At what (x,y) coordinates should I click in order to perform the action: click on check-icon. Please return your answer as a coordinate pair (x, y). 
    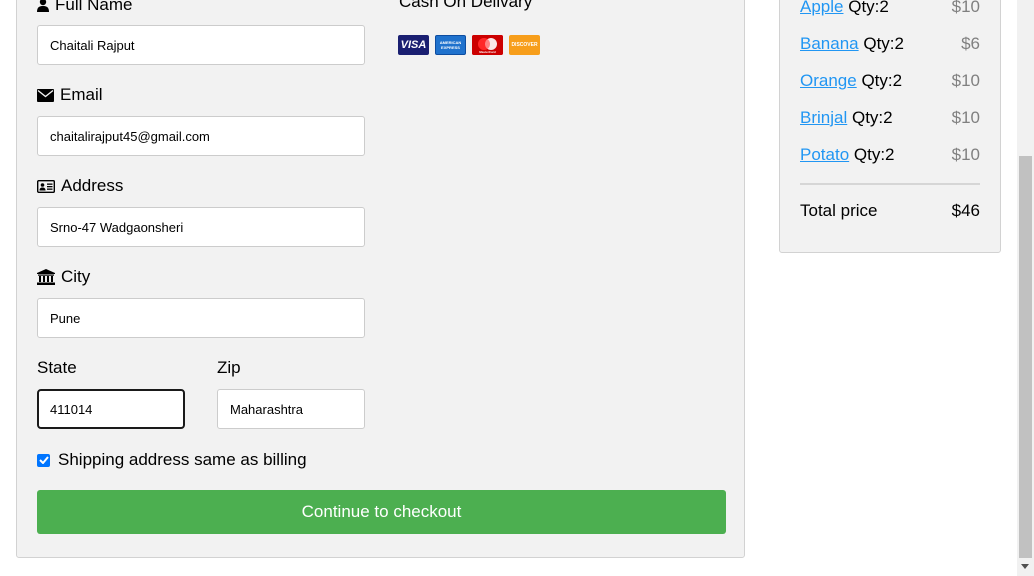
    Looking at the image, I should click on (43, 460).